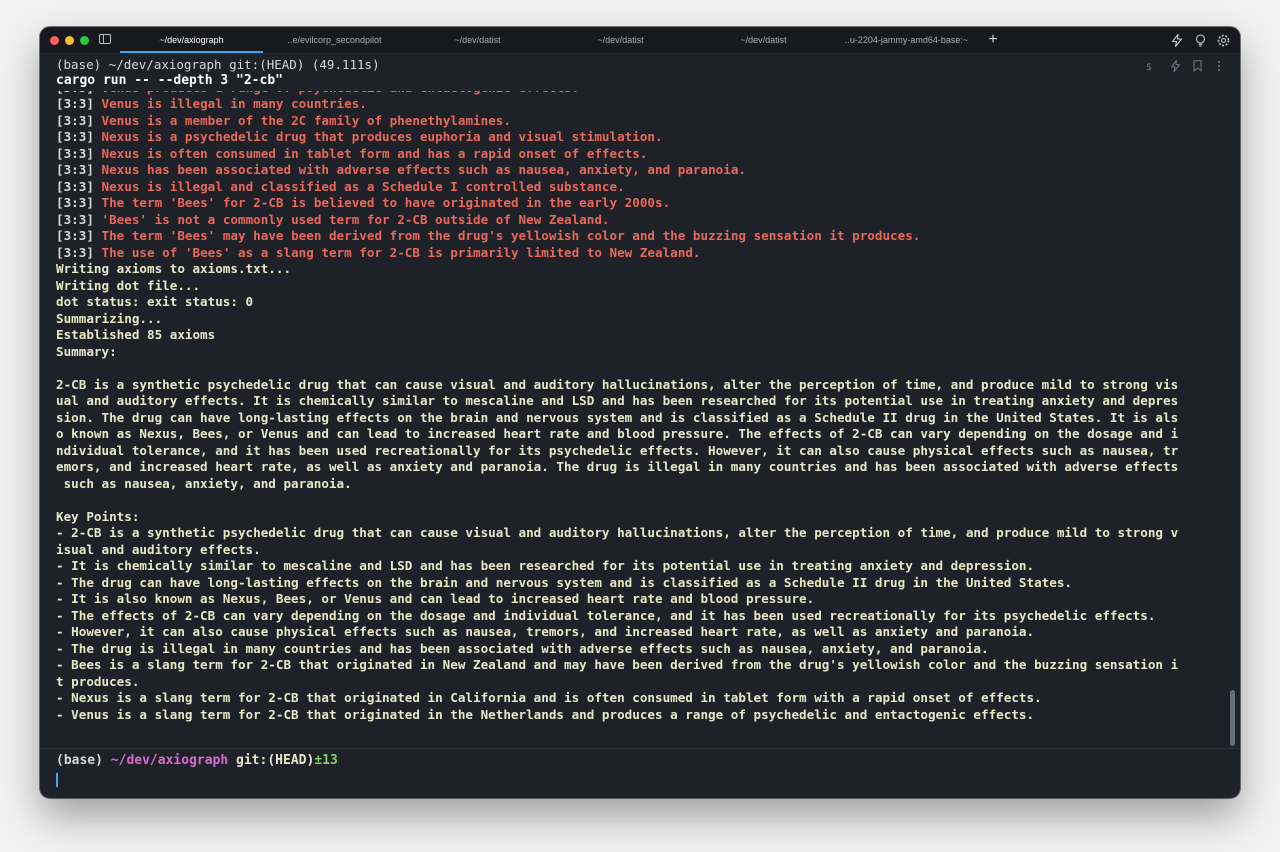 This screenshot has width=1280, height=852. Describe the element at coordinates (155, 301) in the screenshot. I see `status-line: dot status: exit status: 0` at that location.